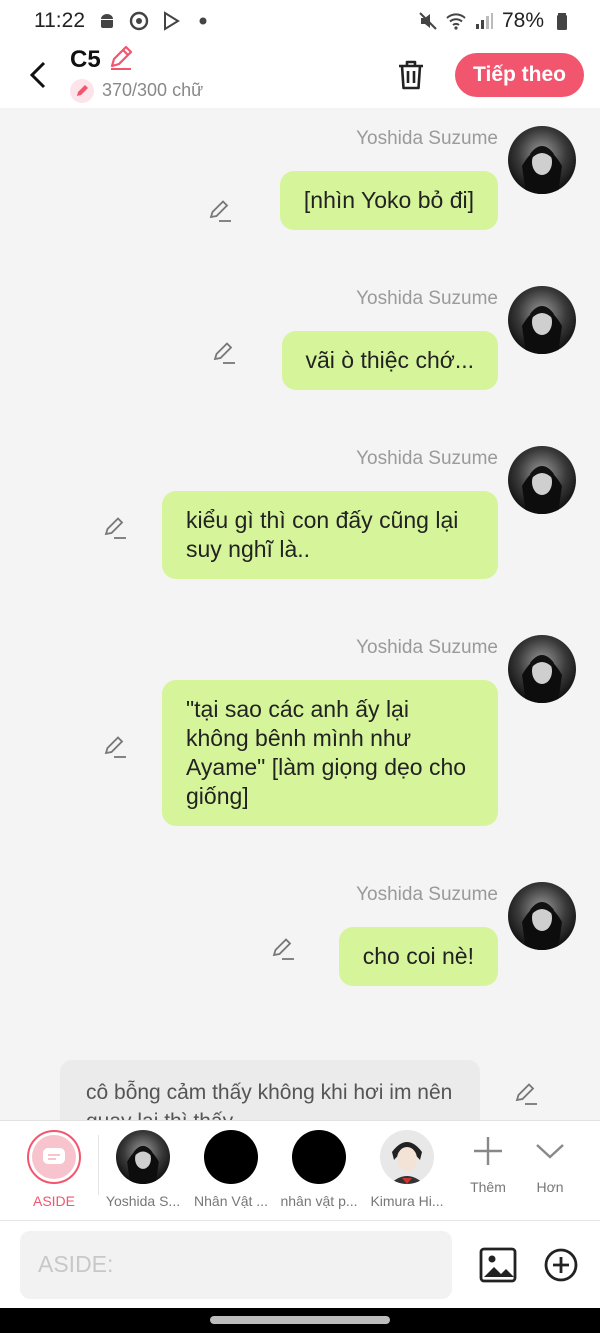 The height and width of the screenshot is (1333, 600). I want to click on add-button, so click(561, 1265).